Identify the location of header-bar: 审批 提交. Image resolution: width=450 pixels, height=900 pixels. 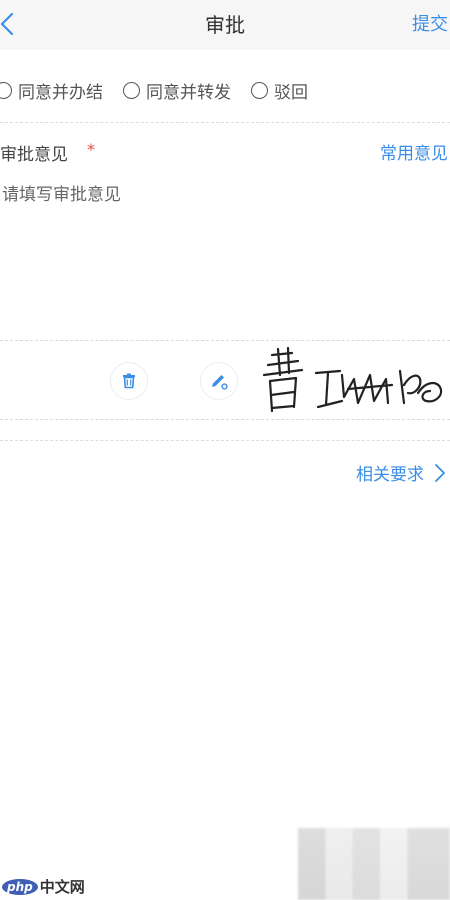
(225, 25).